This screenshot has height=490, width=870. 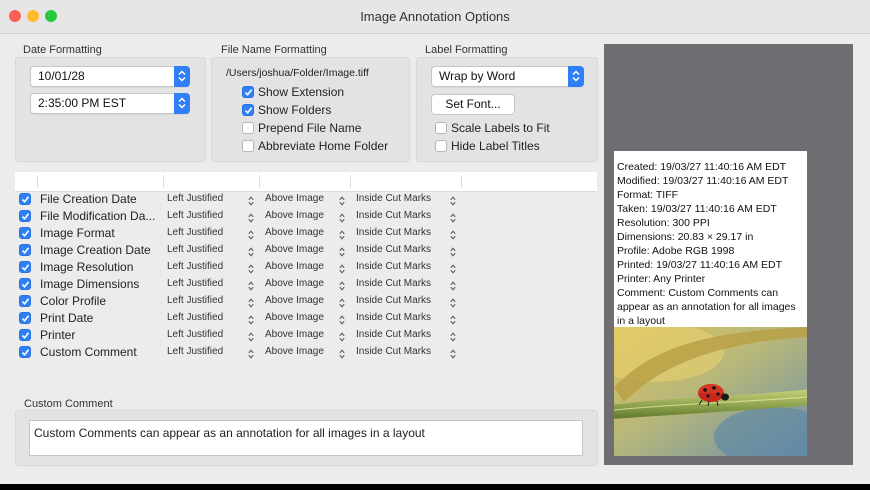 I want to click on show-folders-checkbox, so click(x=248, y=110).